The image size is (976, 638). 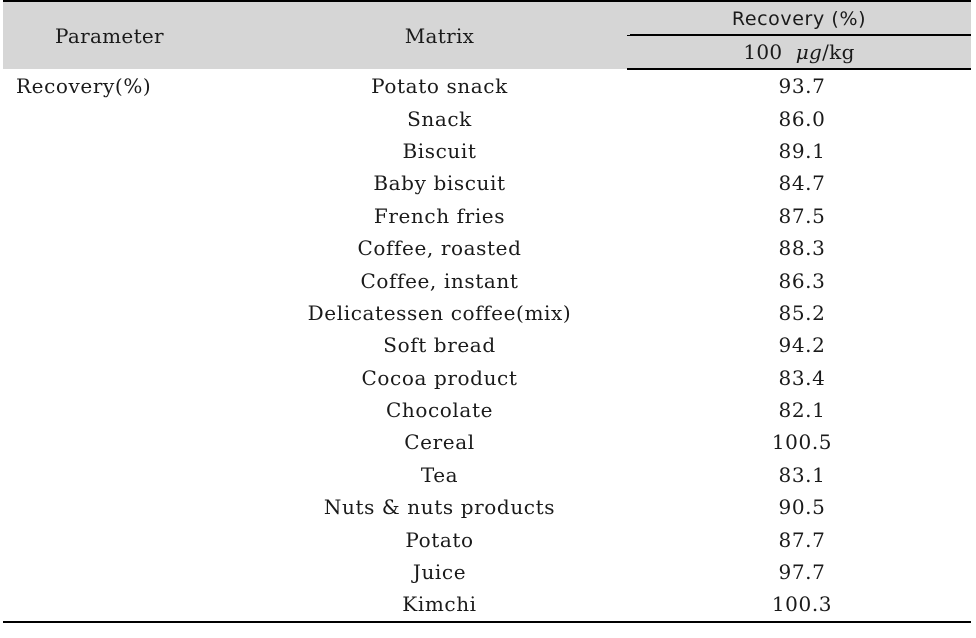 What do you see at coordinates (439, 507) in the screenshot?
I see `matrix-cell: Nuts & nuts products` at bounding box center [439, 507].